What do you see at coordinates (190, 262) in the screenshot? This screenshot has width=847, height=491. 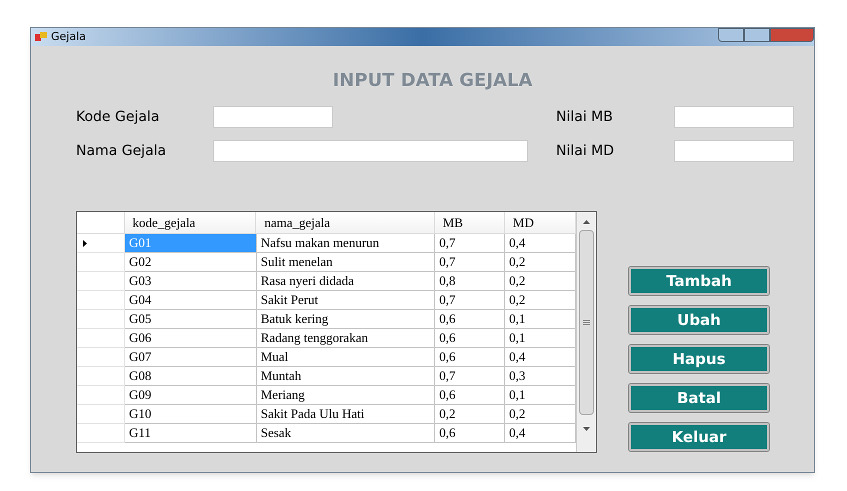 I see `table-cell: G02` at bounding box center [190, 262].